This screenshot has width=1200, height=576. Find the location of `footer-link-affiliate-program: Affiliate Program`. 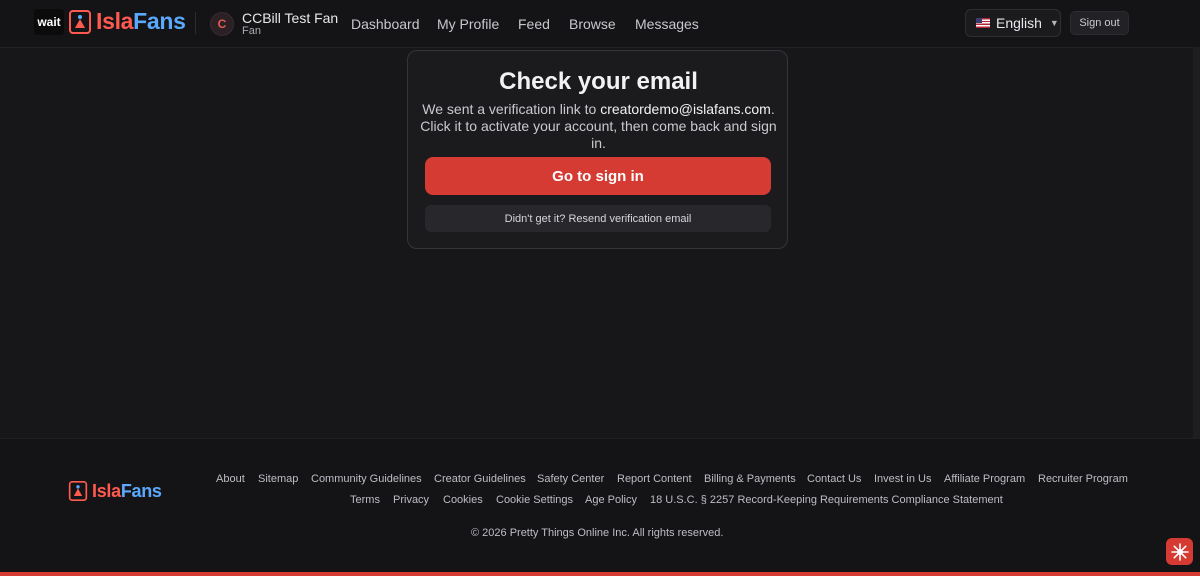

footer-link-affiliate-program: Affiliate Program is located at coordinates (984, 479).